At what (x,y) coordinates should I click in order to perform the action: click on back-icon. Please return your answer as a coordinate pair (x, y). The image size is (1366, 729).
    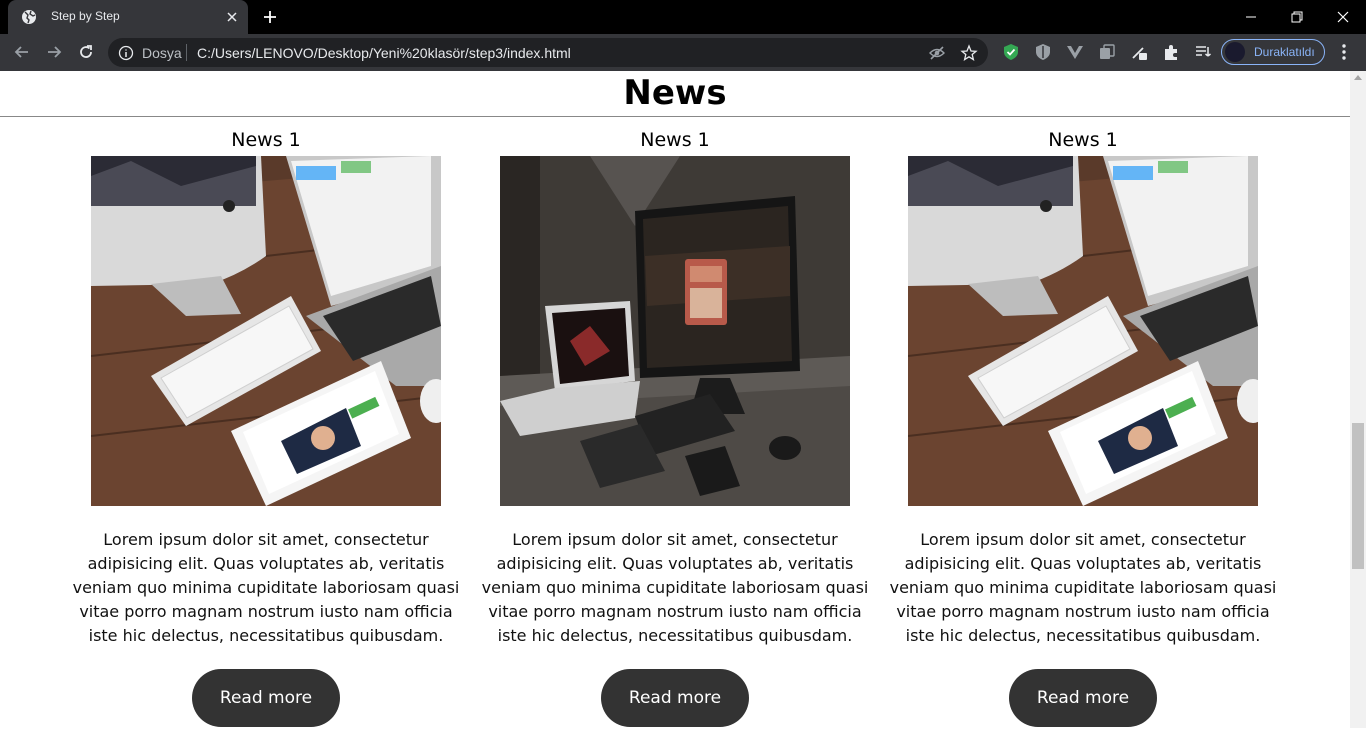
    Looking at the image, I should click on (22, 52).